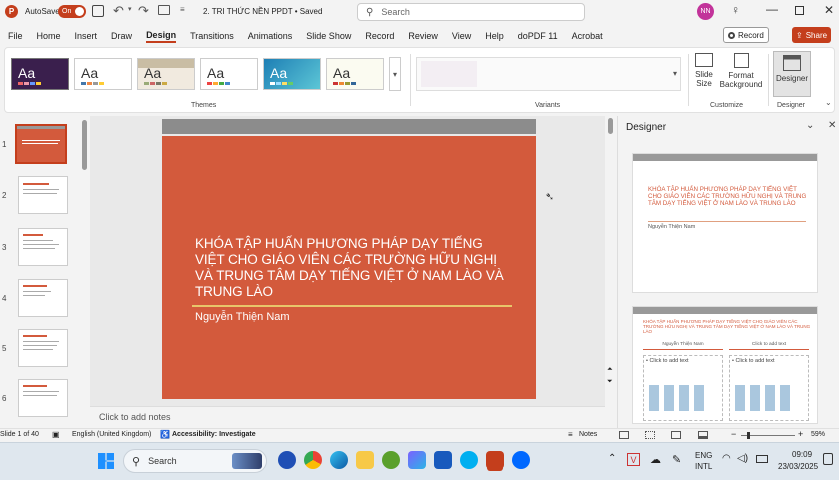  Describe the element at coordinates (538, 36) in the screenshot. I see `tab-dopdf: doPDF 11` at that location.